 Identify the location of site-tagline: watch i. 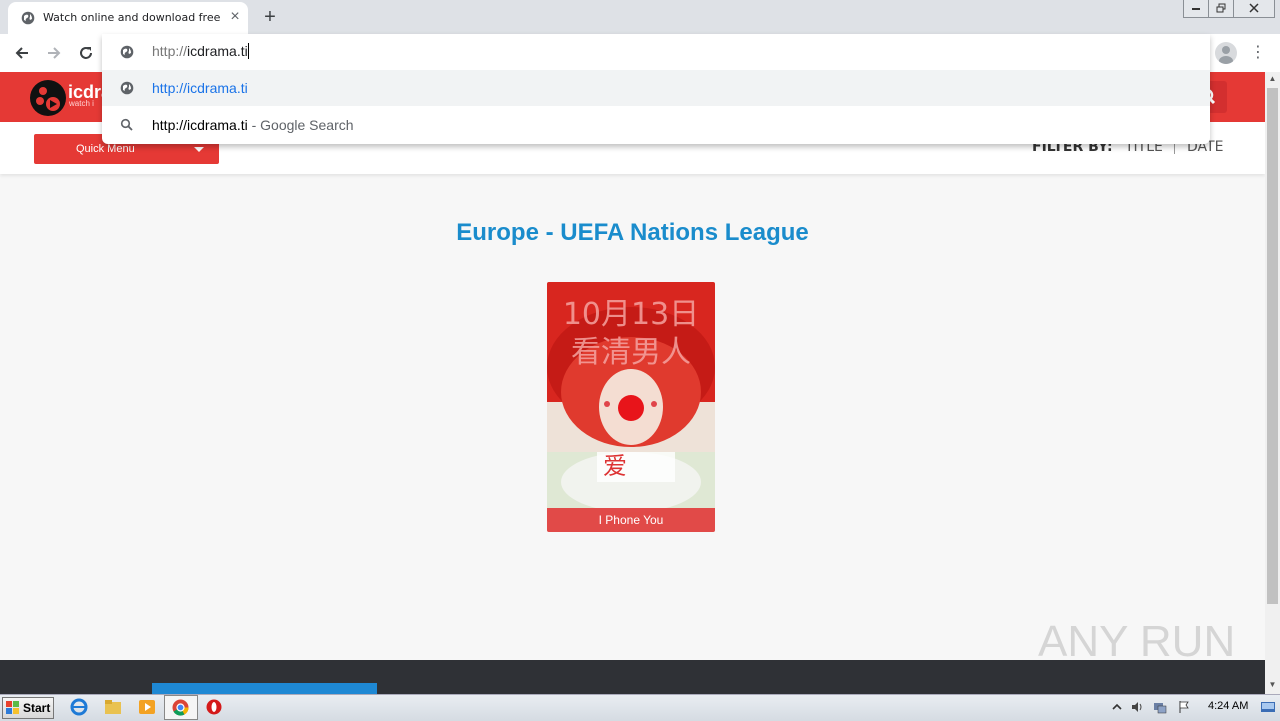
(81, 103).